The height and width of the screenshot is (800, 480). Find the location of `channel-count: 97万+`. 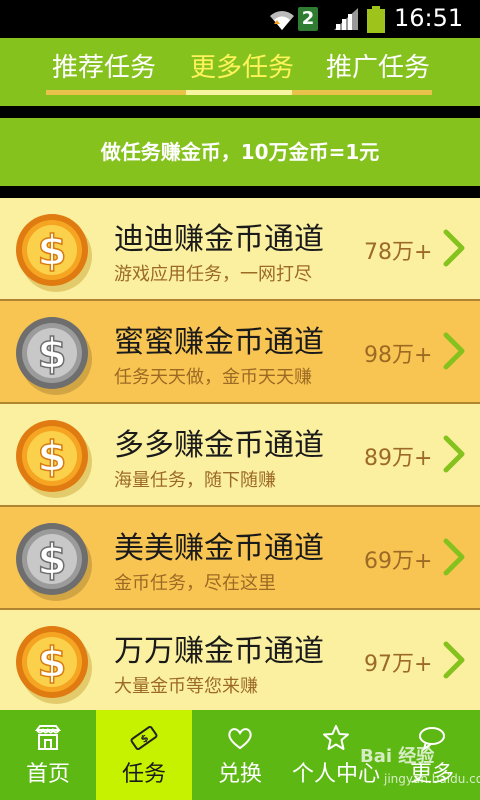

channel-count: 97万+ is located at coordinates (398, 664).